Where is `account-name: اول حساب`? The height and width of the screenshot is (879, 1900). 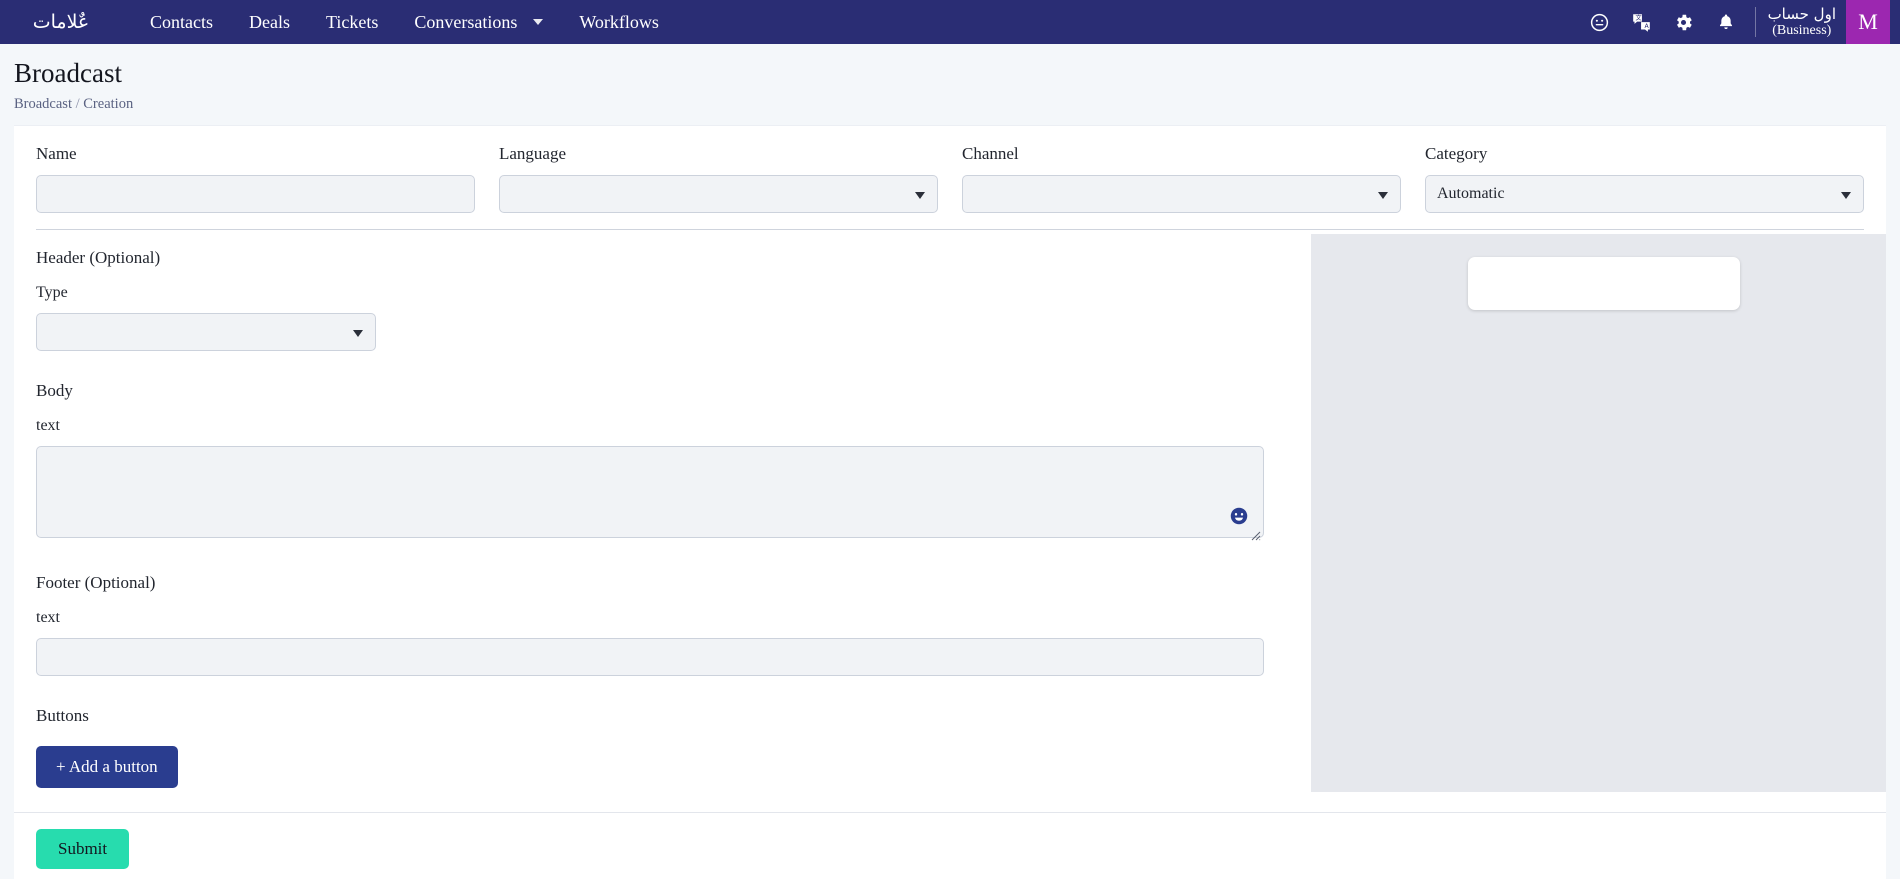
account-name: اول حساب is located at coordinates (1801, 13).